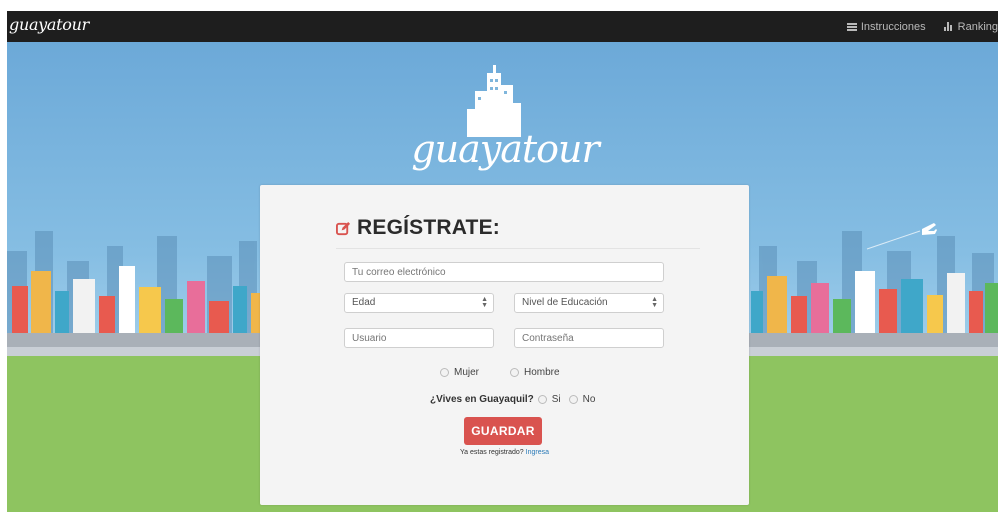 This screenshot has height=512, width=998. I want to click on radio-label: Mujer, so click(467, 372).